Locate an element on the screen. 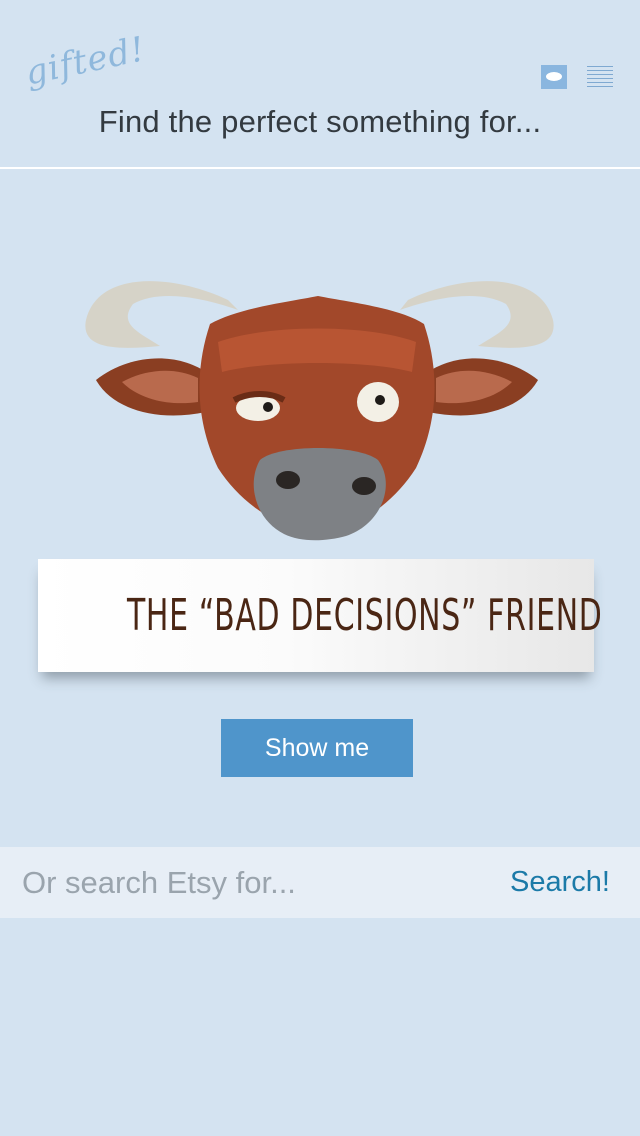  chat-button is located at coordinates (554, 77).